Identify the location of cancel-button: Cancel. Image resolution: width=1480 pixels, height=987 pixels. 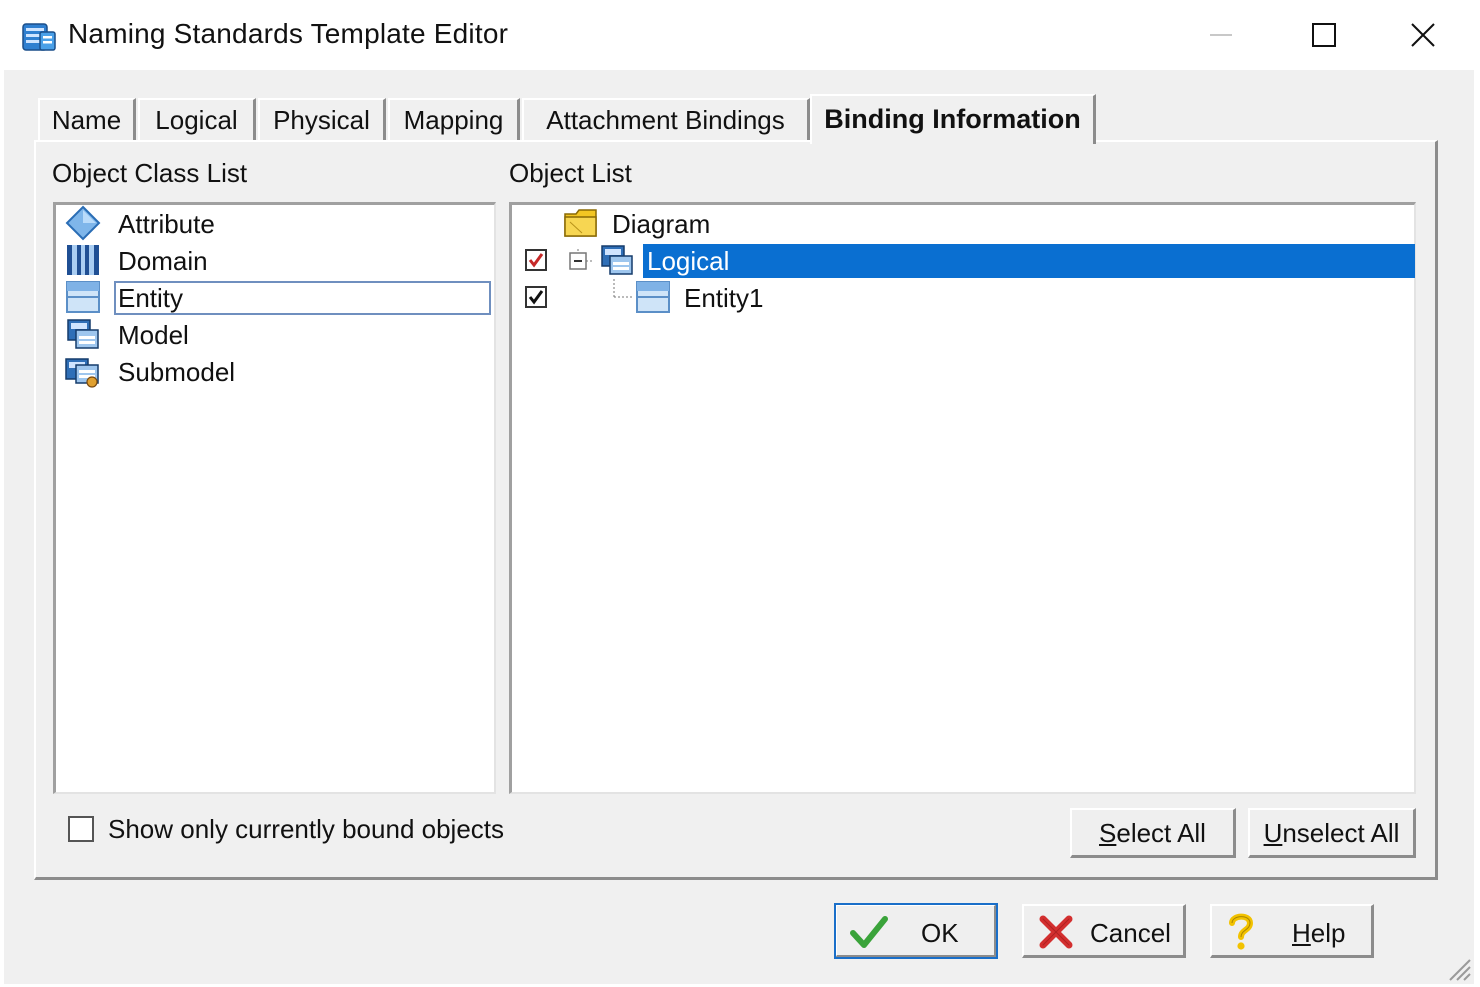
(1104, 931).